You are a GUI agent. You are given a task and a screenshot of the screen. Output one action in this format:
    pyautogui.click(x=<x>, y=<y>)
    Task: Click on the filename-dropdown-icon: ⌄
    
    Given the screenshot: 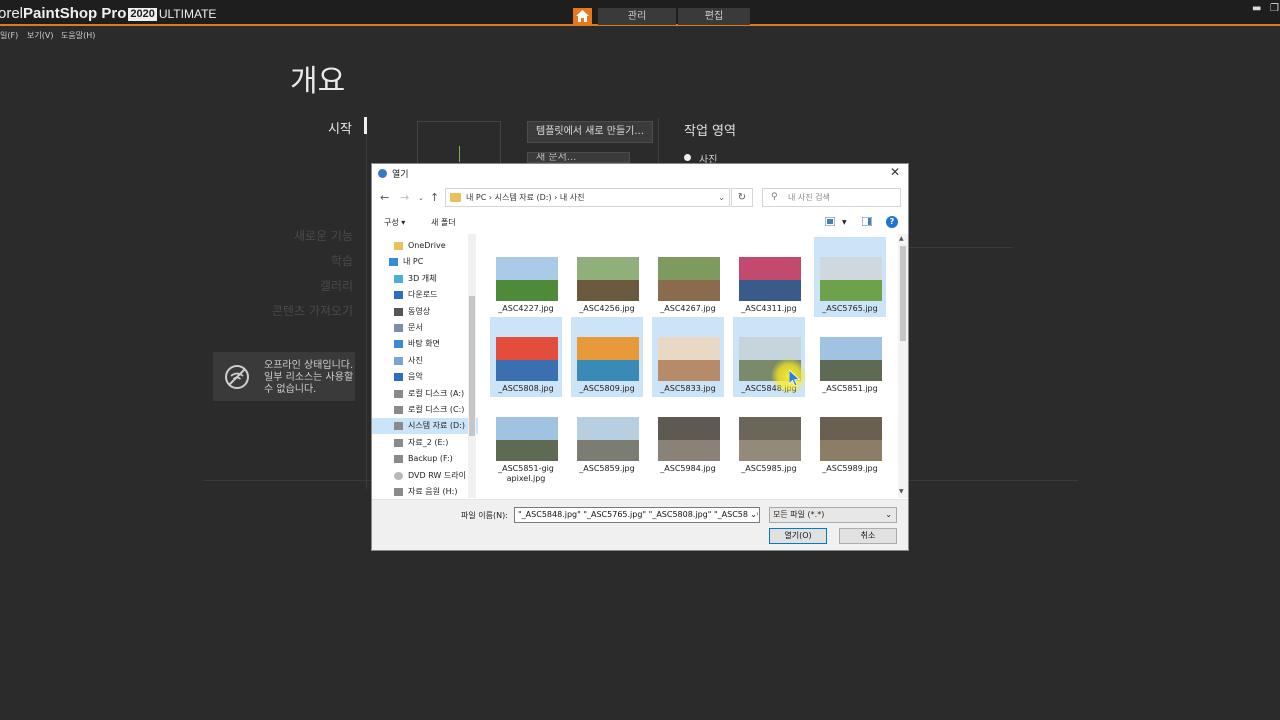 What is the action you would take?
    pyautogui.click(x=752, y=515)
    